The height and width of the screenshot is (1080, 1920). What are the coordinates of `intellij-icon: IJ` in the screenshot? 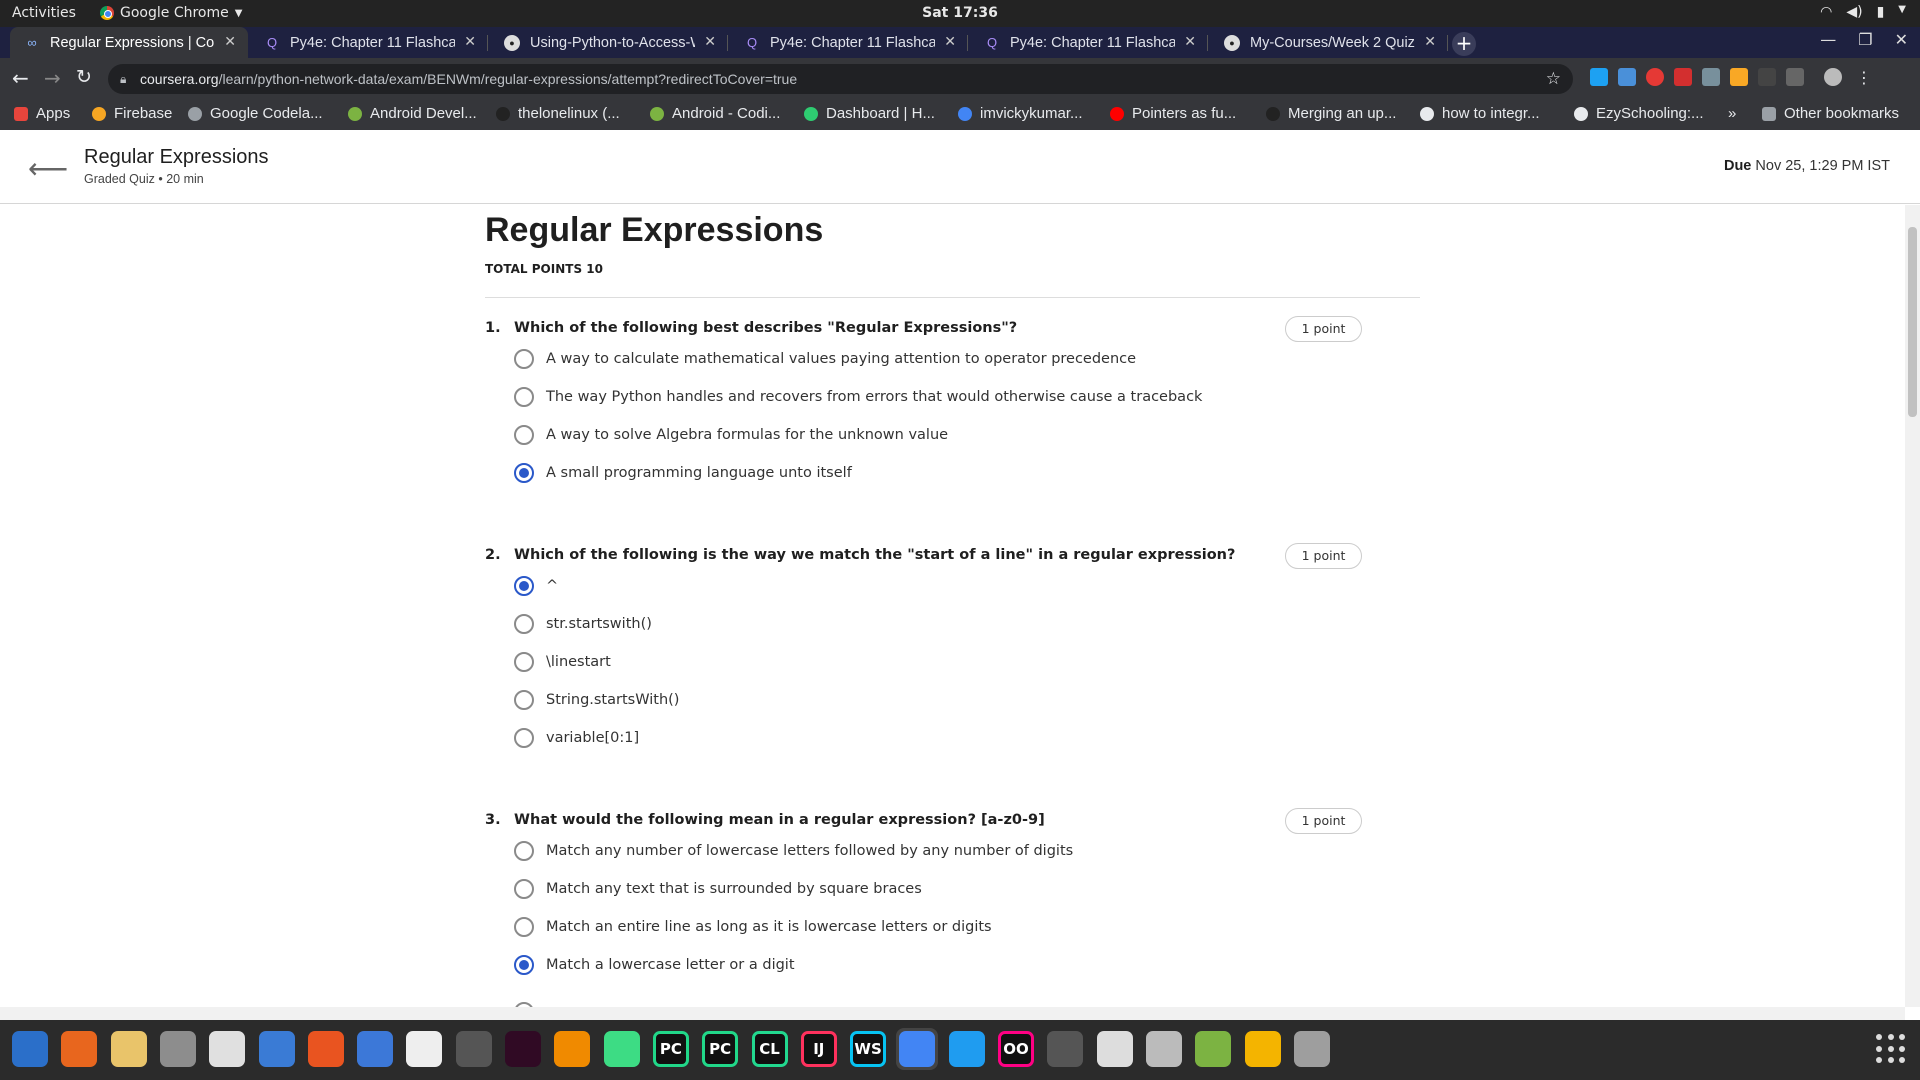 It's located at (819, 1049).